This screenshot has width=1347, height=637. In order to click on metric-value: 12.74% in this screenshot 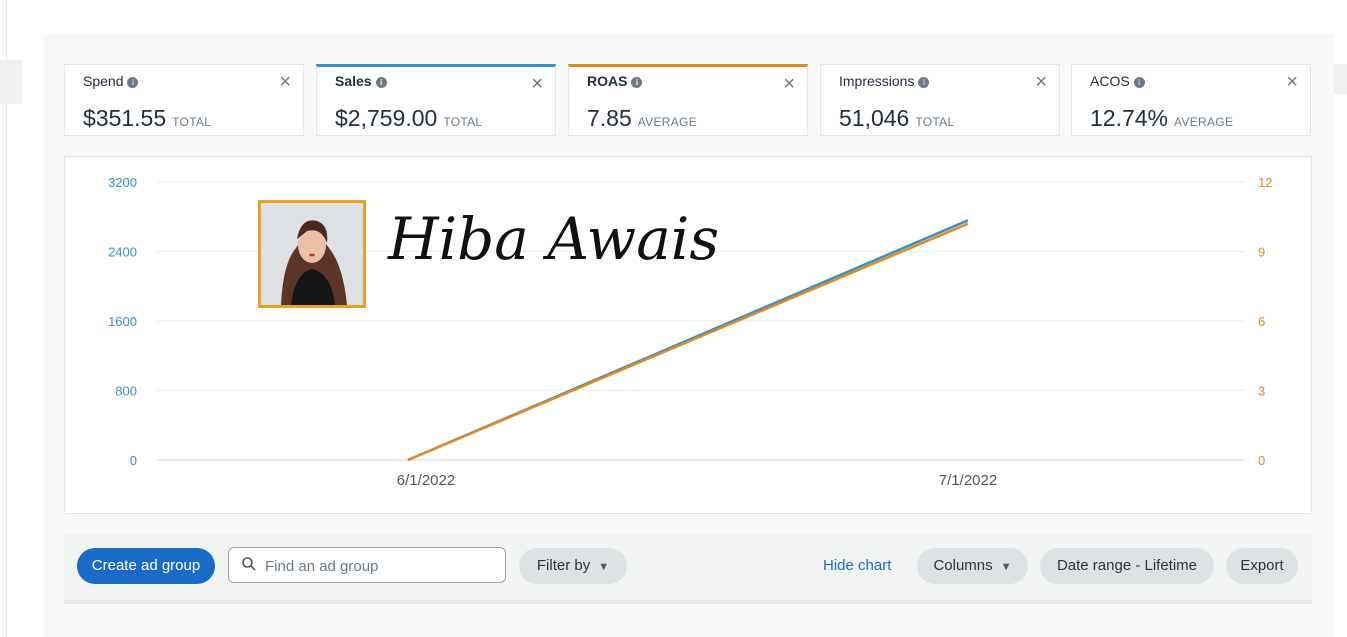, I will do `click(1129, 118)`.